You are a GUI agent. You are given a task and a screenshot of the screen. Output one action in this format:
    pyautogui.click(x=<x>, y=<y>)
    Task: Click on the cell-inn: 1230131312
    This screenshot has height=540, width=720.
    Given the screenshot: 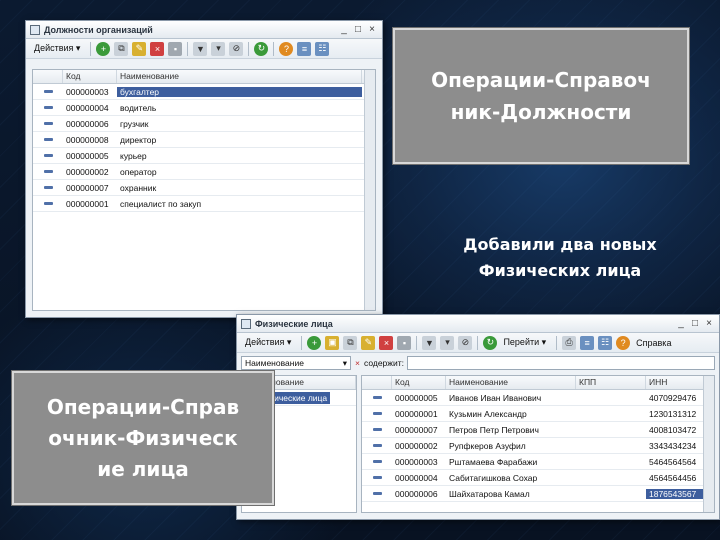 What is the action you would take?
    pyautogui.click(x=673, y=413)
    